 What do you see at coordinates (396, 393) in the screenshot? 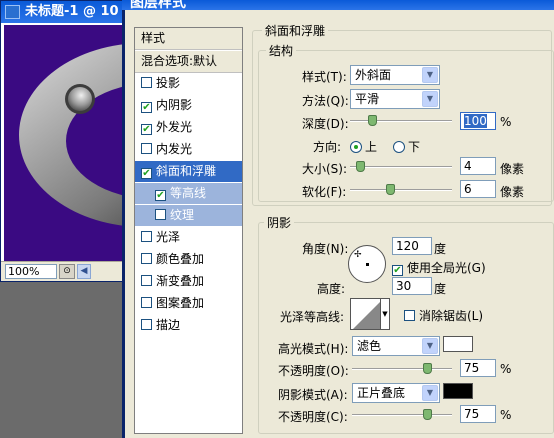
I see `shadow-mode-select: 正片叠底 ▼` at bounding box center [396, 393].